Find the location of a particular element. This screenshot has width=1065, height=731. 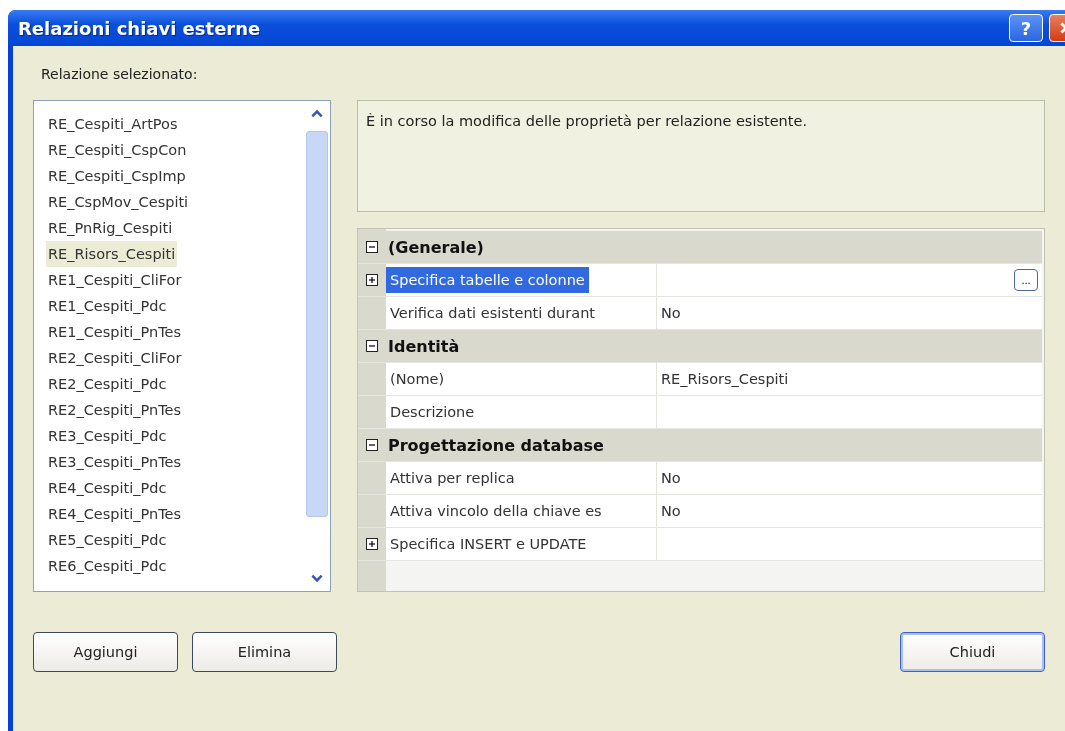

list-item: RE1_Cespiti_Pdc is located at coordinates (107, 306).